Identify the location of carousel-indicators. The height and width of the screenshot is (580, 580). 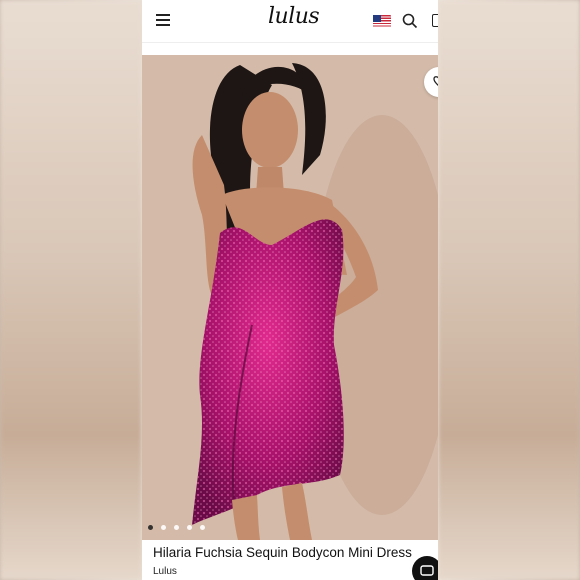
(176, 527).